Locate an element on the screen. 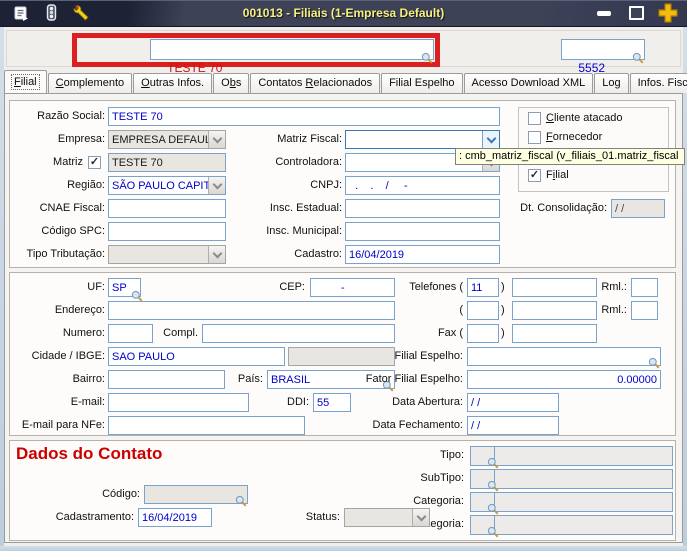 This screenshot has width=687, height=551. status-combo is located at coordinates (387, 517).